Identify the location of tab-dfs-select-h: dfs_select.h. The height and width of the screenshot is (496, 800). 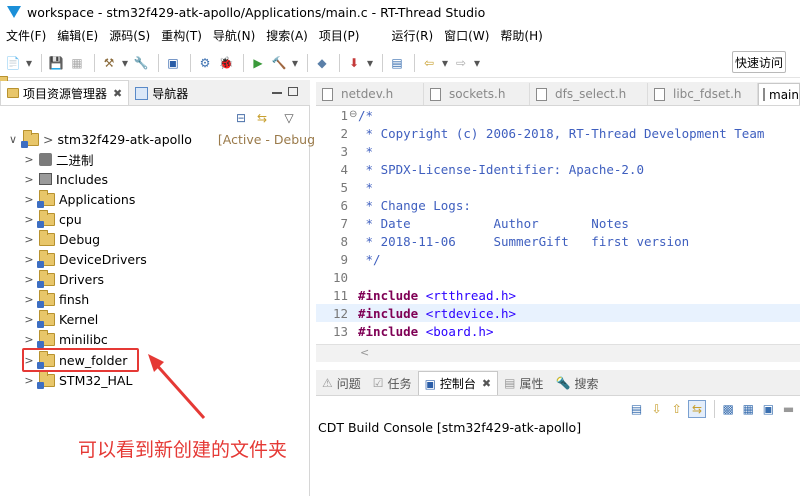
(589, 94).